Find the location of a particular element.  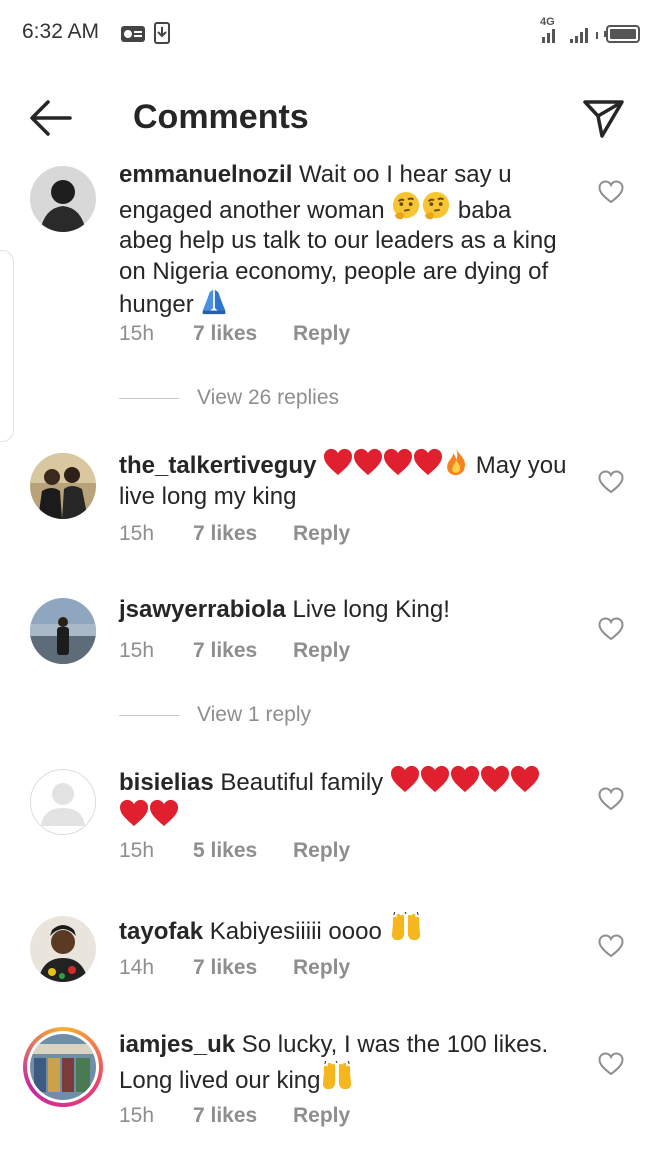

comment-username: the_talkertiveguy is located at coordinates (217, 465).